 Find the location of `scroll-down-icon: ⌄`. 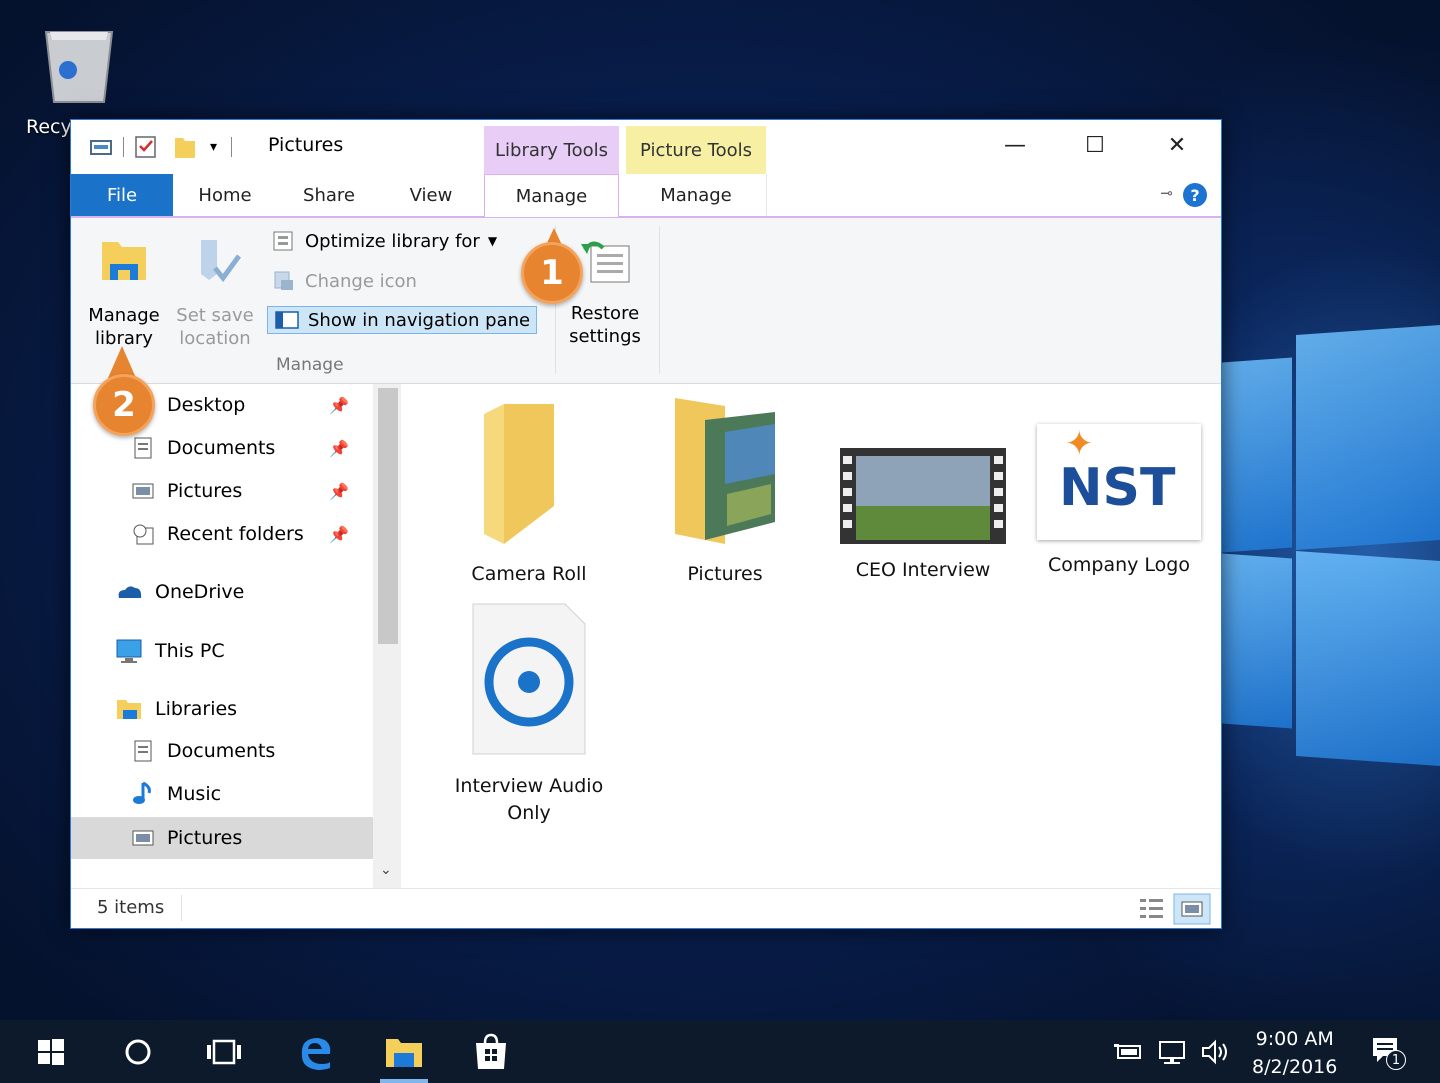

scroll-down-icon: ⌄ is located at coordinates (386, 870).